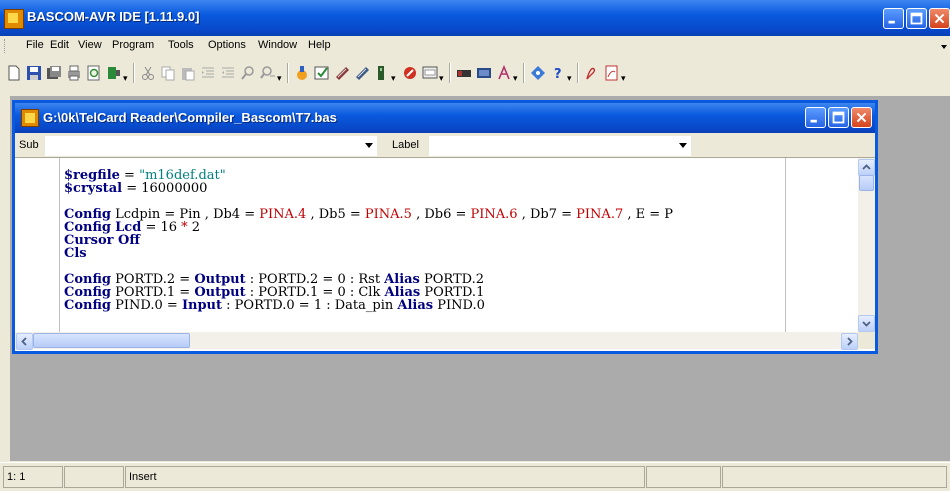 The width and height of the screenshot is (950, 491). Describe the element at coordinates (181, 45) in the screenshot. I see `menu-tools: Tools` at that location.